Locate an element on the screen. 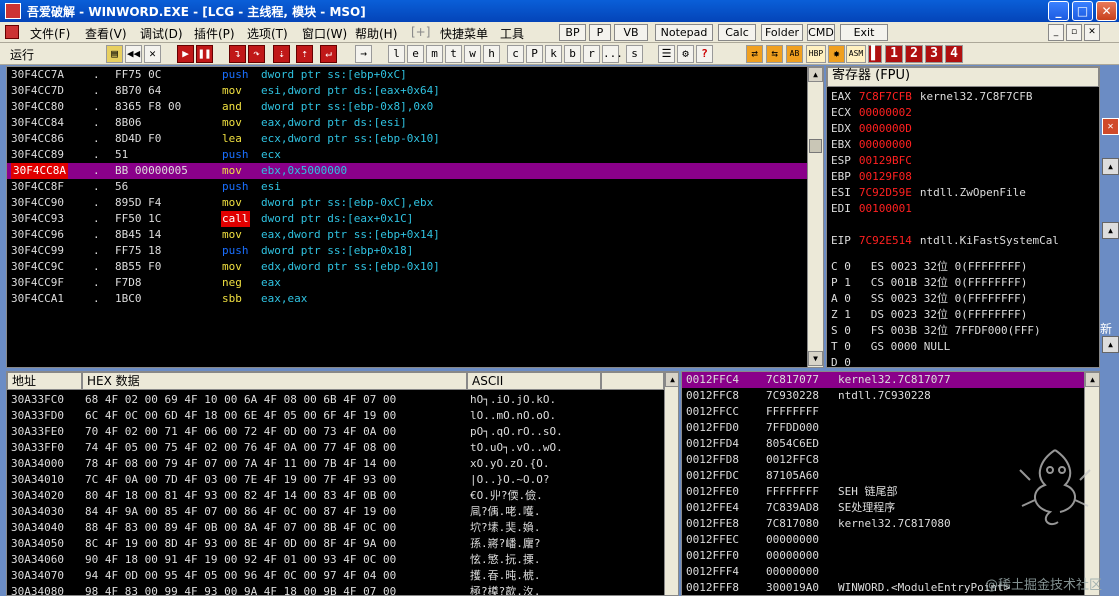 The image size is (1119, 596). register-line: EDX 0000000D is located at coordinates (875, 129).